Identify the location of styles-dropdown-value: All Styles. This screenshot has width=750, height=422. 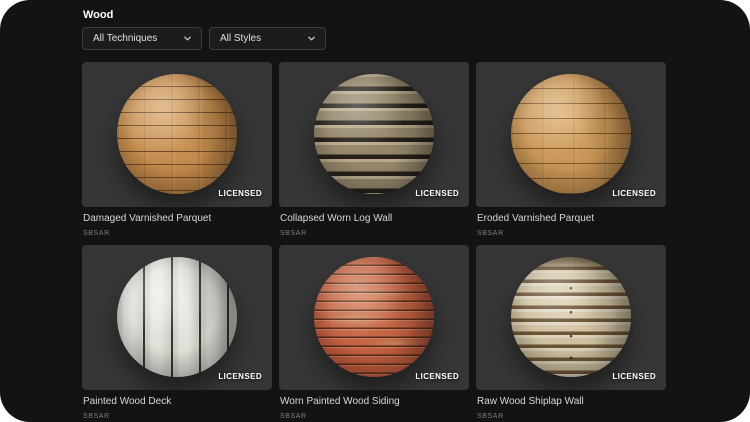
(241, 38).